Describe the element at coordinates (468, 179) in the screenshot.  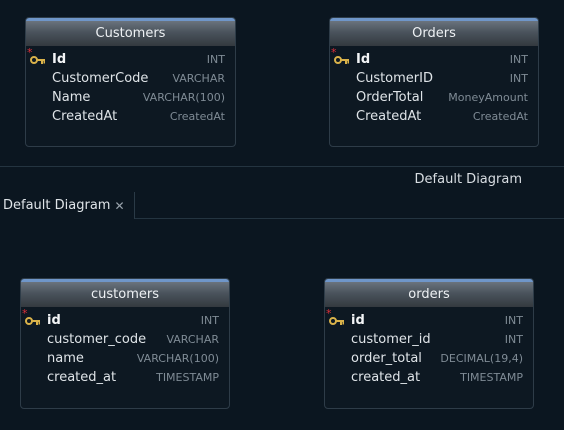
I see `diagram-title: Default Diagram` at that location.